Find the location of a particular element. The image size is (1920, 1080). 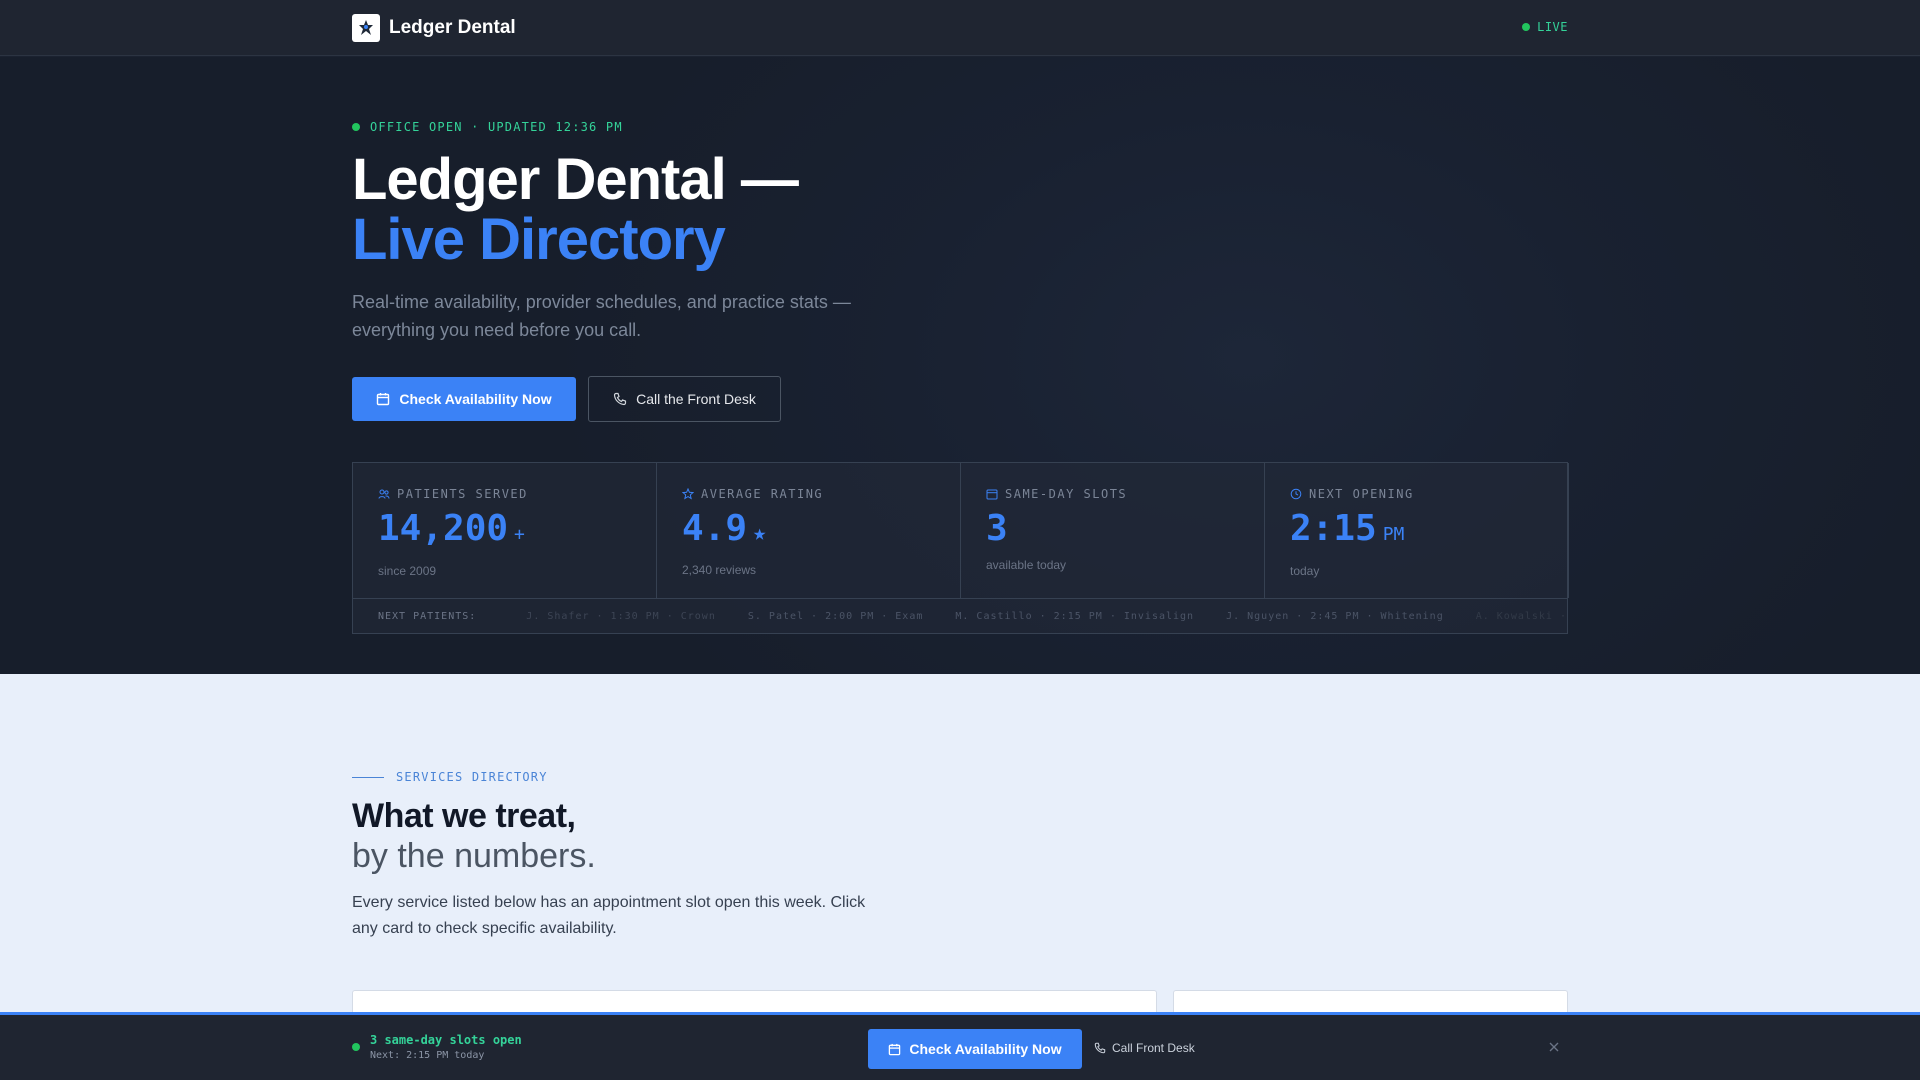

ticker-item: J. Shafer · 1:30 PM · Crown is located at coordinates (621, 616).